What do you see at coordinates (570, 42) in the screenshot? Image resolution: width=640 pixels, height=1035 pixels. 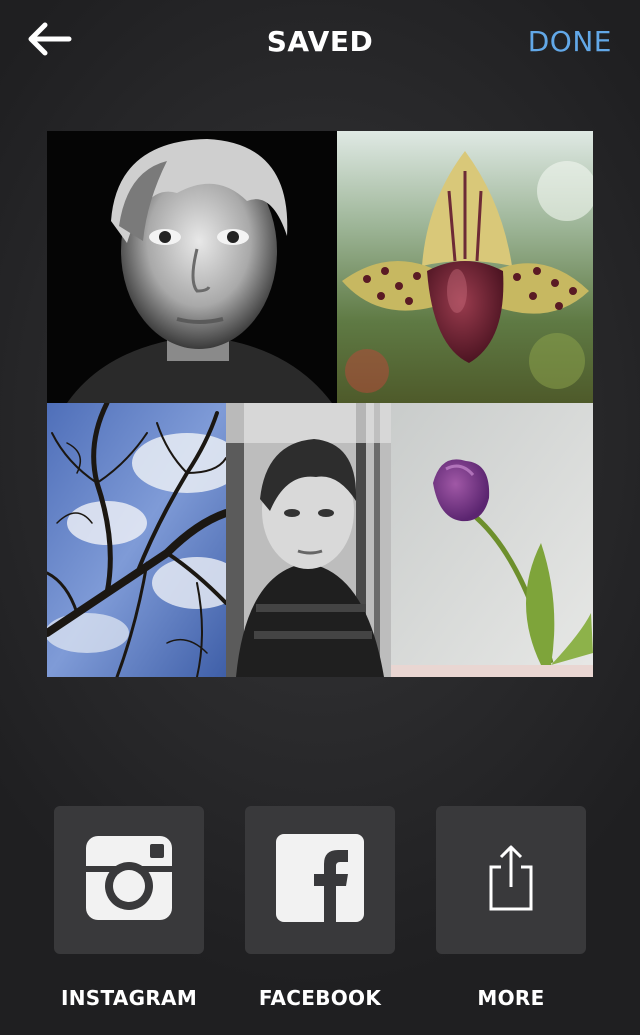 I see `done-button: DONE` at bounding box center [570, 42].